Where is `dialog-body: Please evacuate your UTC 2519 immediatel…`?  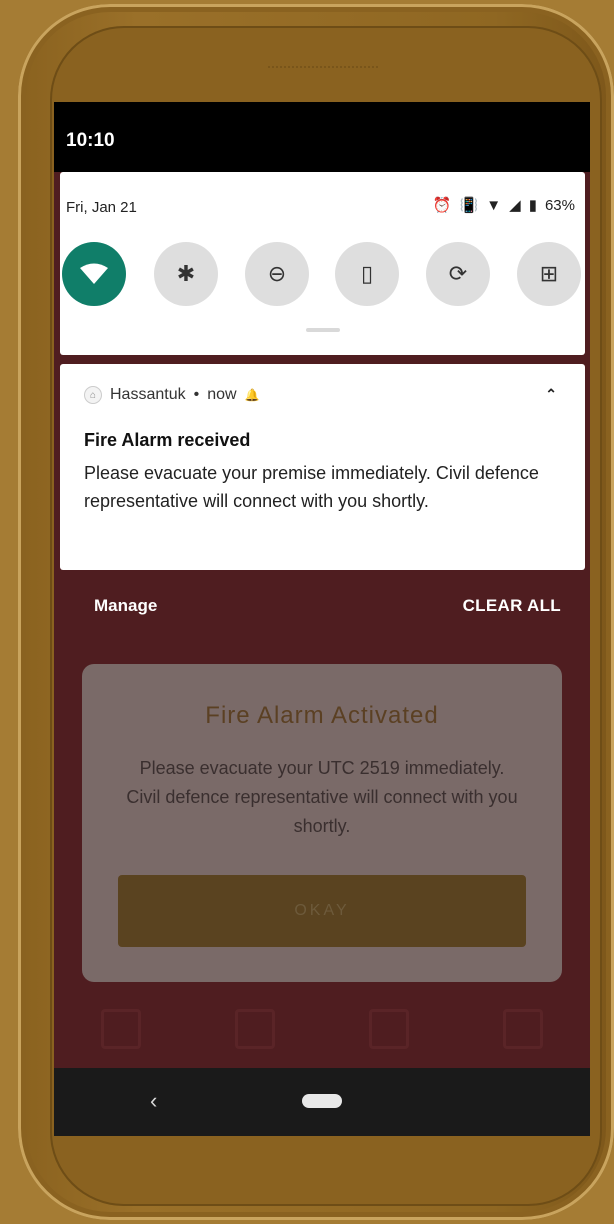 dialog-body: Please evacuate your UTC 2519 immediatel… is located at coordinates (322, 797).